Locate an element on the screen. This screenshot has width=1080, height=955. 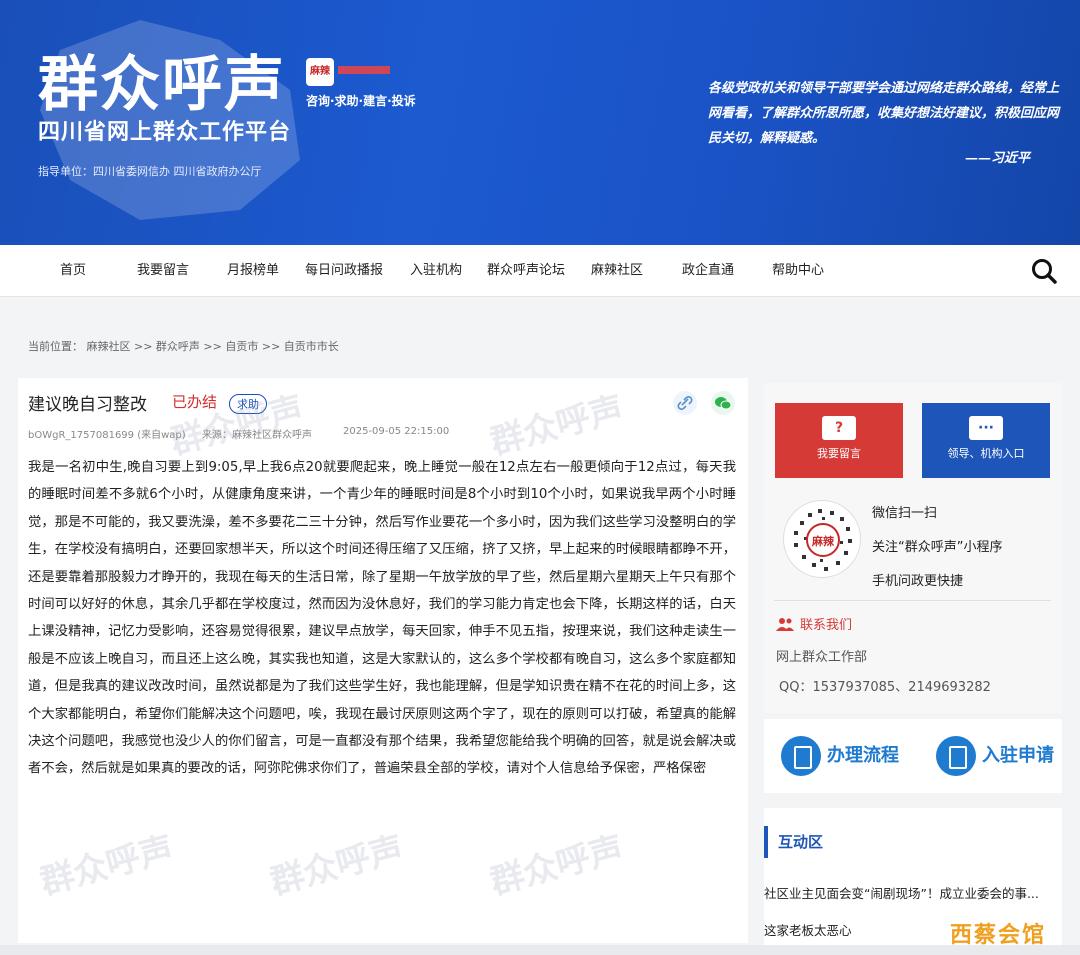
nav-daily-broadcast: 每日问政播报 is located at coordinates (344, 271).